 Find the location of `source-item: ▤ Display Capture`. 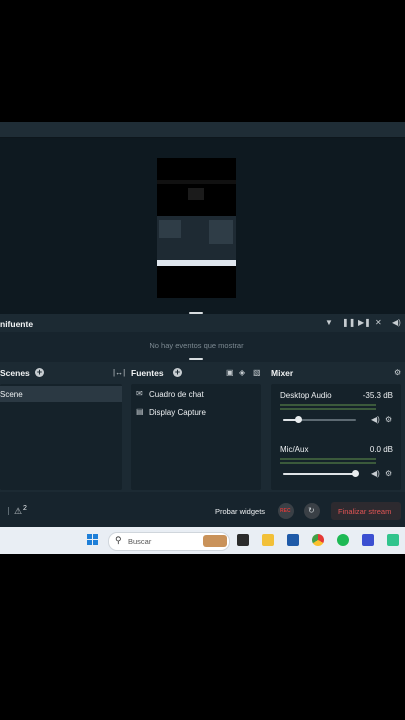

source-item: ▤ Display Capture is located at coordinates (196, 412).